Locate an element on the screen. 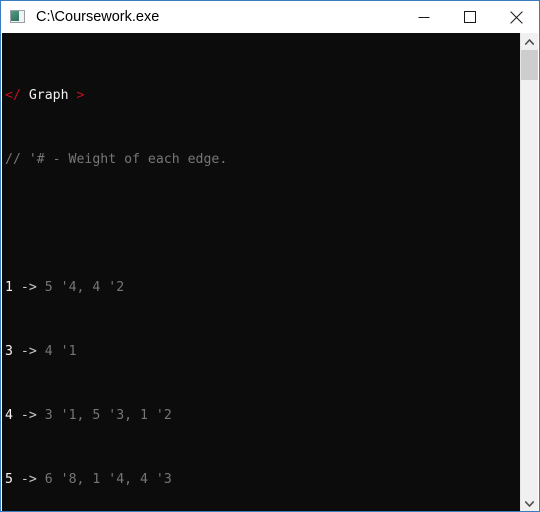 The height and width of the screenshot is (512, 540). graph-section-header: </ Graph > is located at coordinates (255, 96).